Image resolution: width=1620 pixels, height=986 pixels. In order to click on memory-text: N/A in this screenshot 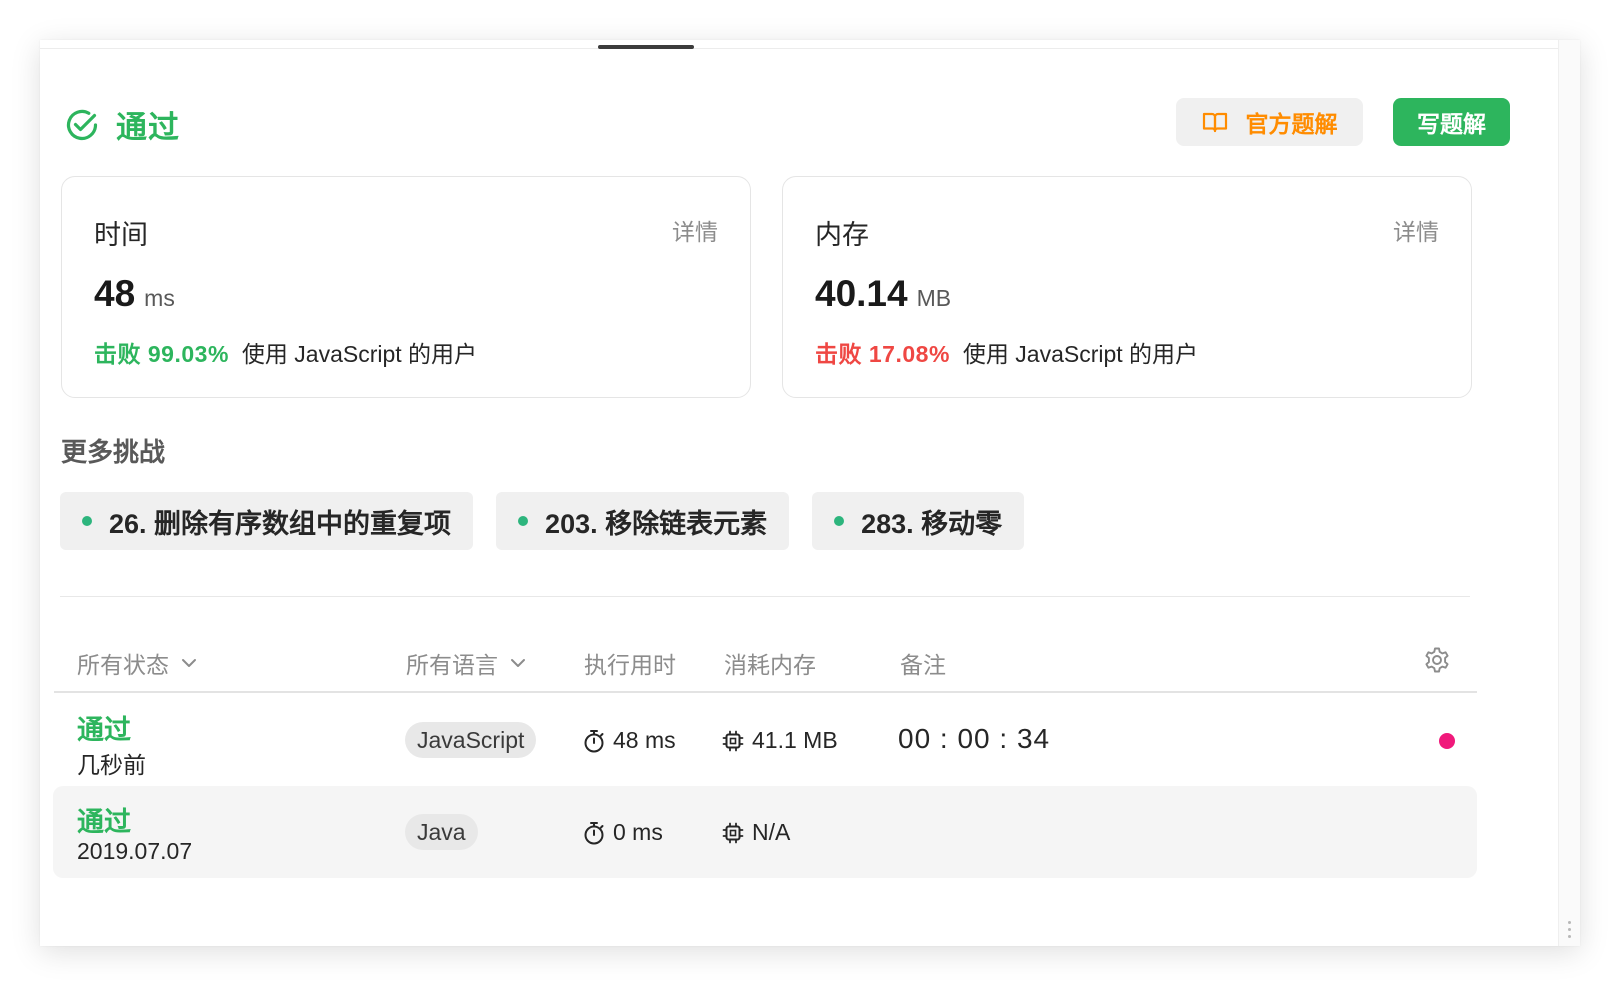, I will do `click(771, 832)`.